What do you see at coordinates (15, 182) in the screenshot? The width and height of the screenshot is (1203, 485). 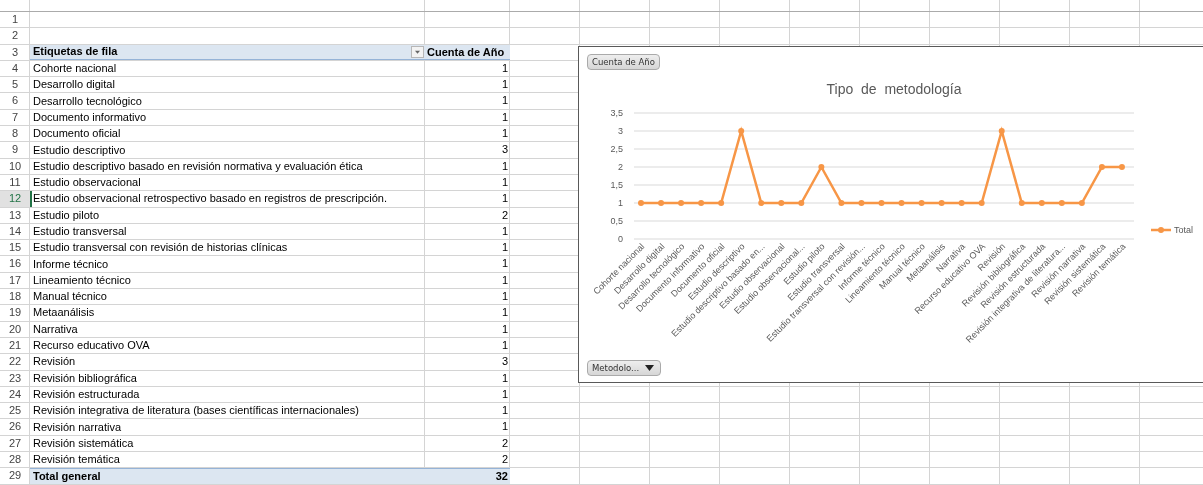 I see `row-number: 11` at bounding box center [15, 182].